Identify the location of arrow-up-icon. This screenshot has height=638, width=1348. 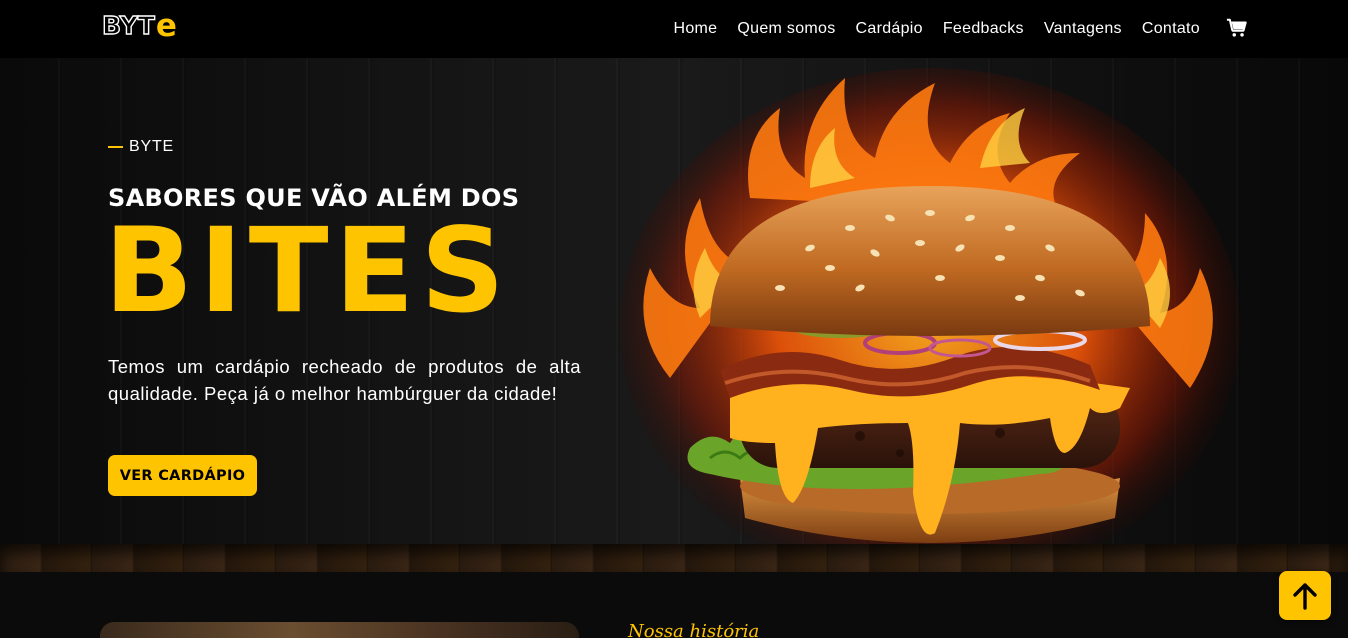
(1305, 596).